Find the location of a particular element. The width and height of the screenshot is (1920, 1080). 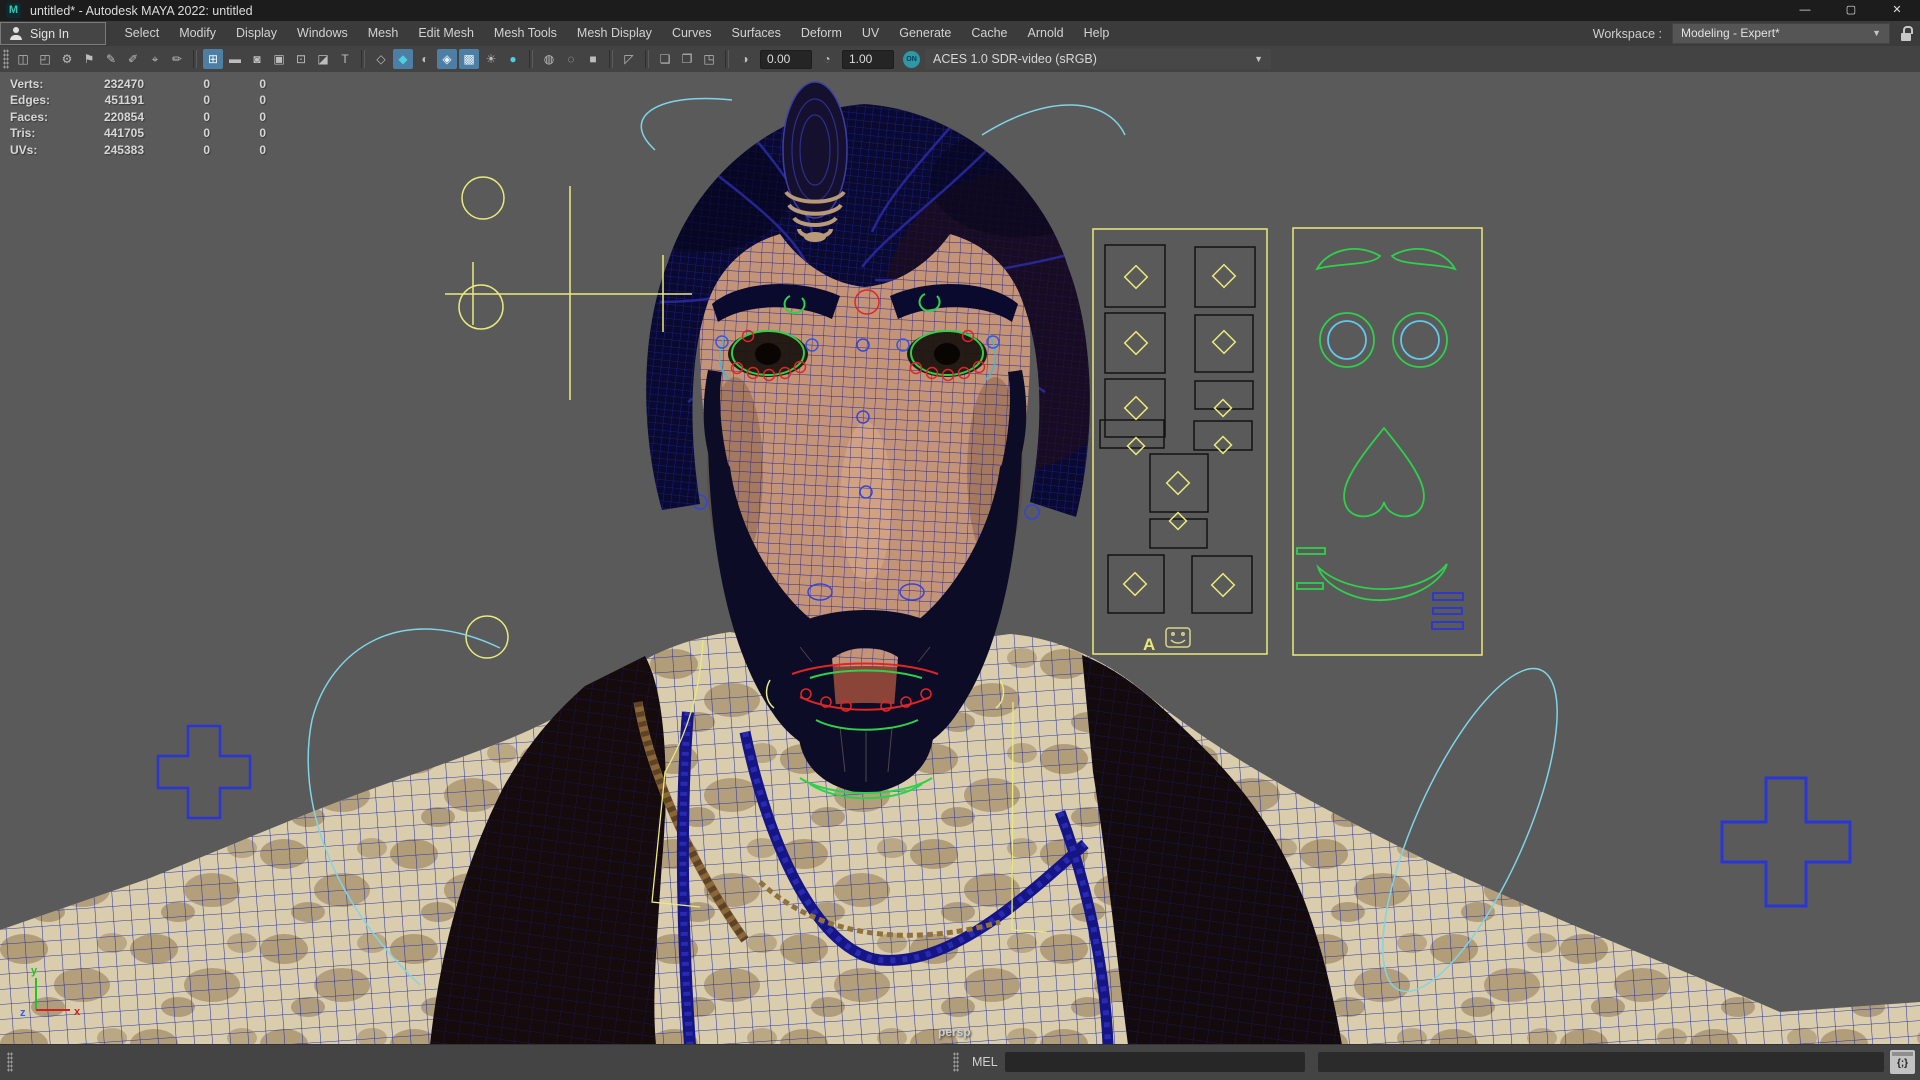

workspace-value: Modeling - Expert* is located at coordinates (1730, 33).